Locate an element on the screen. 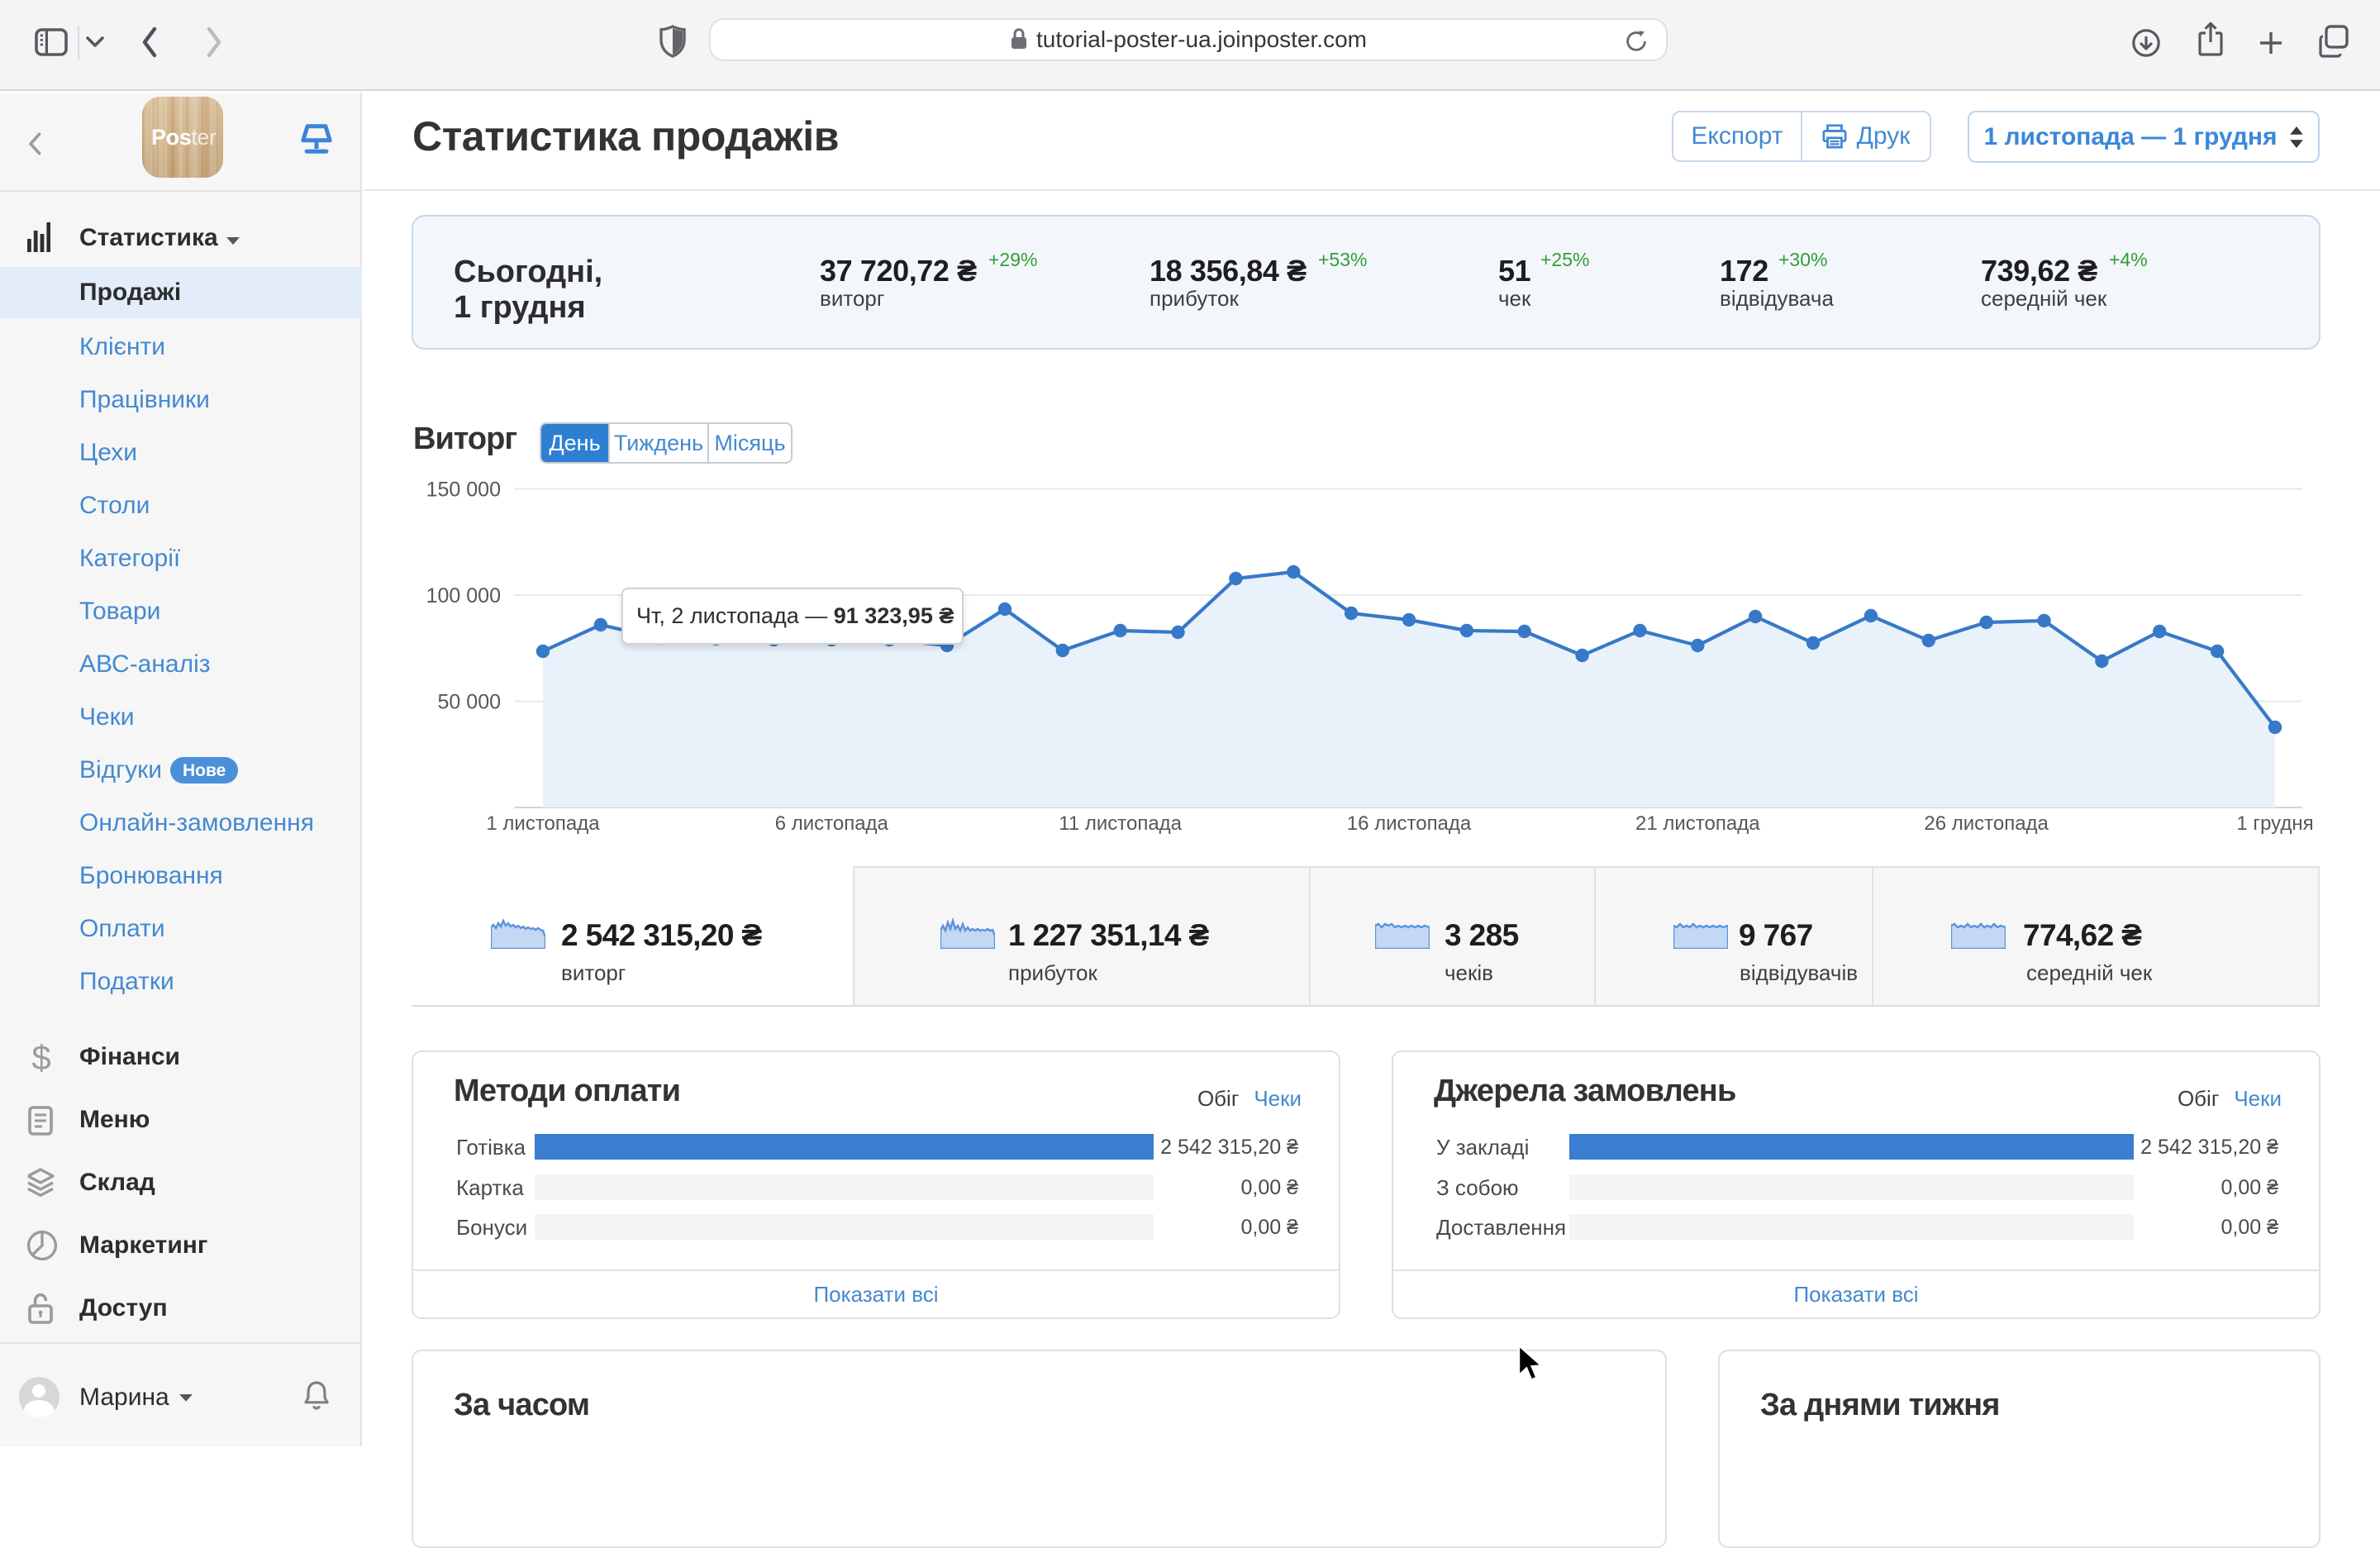  svg-text: 100 000 is located at coordinates (463, 595).